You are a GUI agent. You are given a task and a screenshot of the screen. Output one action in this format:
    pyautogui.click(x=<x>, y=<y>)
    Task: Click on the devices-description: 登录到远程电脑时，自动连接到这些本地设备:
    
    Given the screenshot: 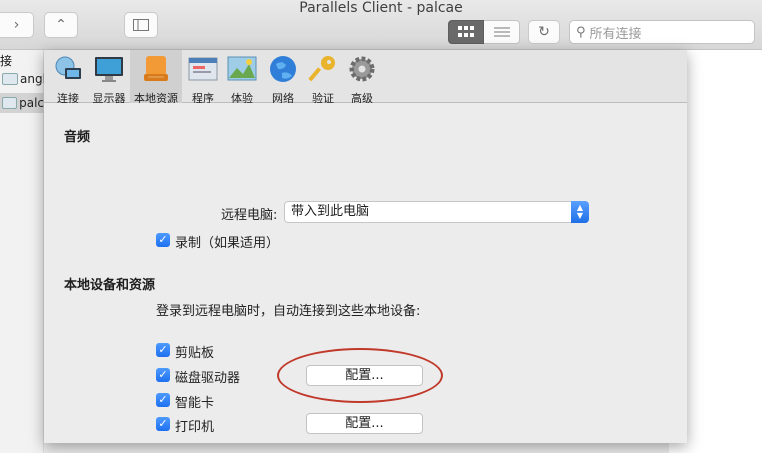 What is the action you would take?
    pyautogui.click(x=288, y=311)
    